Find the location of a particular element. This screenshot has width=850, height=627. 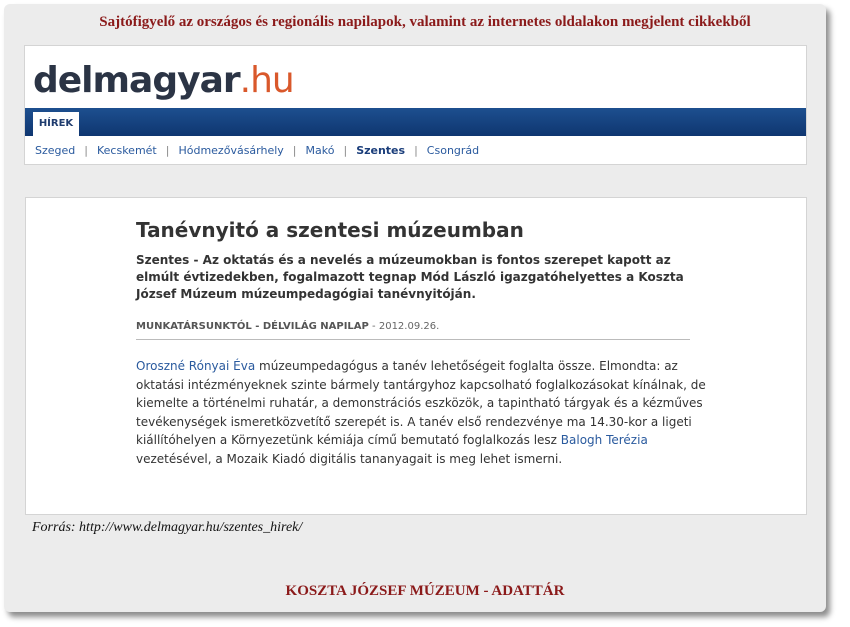

logo-main: delmagyar is located at coordinates (137, 80).